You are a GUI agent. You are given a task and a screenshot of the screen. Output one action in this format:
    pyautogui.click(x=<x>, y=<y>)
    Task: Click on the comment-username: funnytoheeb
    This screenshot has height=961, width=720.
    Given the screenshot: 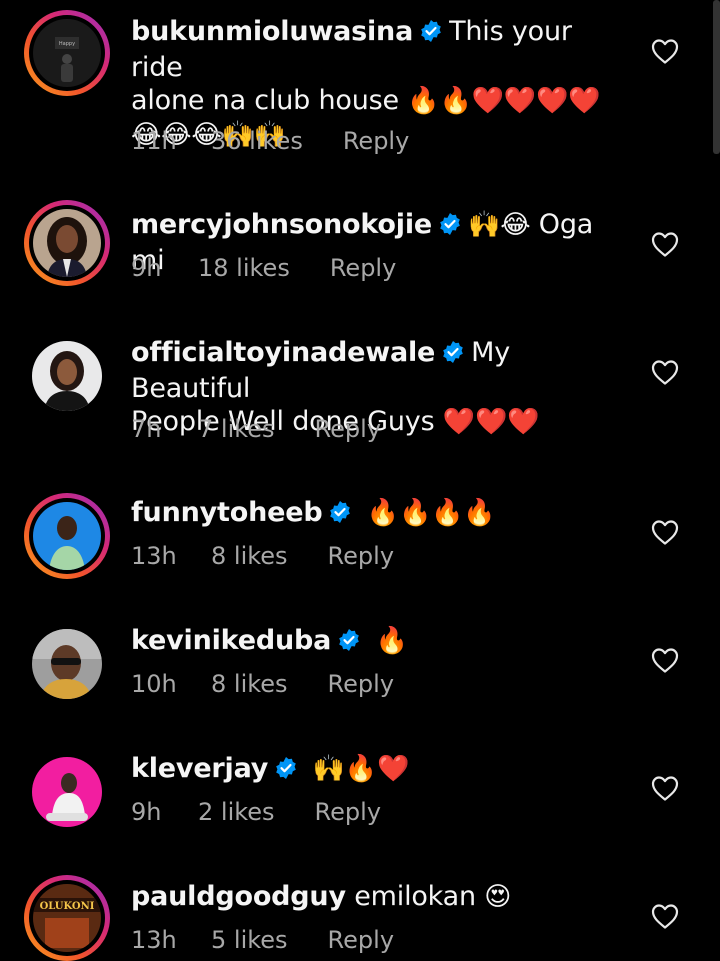 What is the action you would take?
    pyautogui.click(x=227, y=512)
    